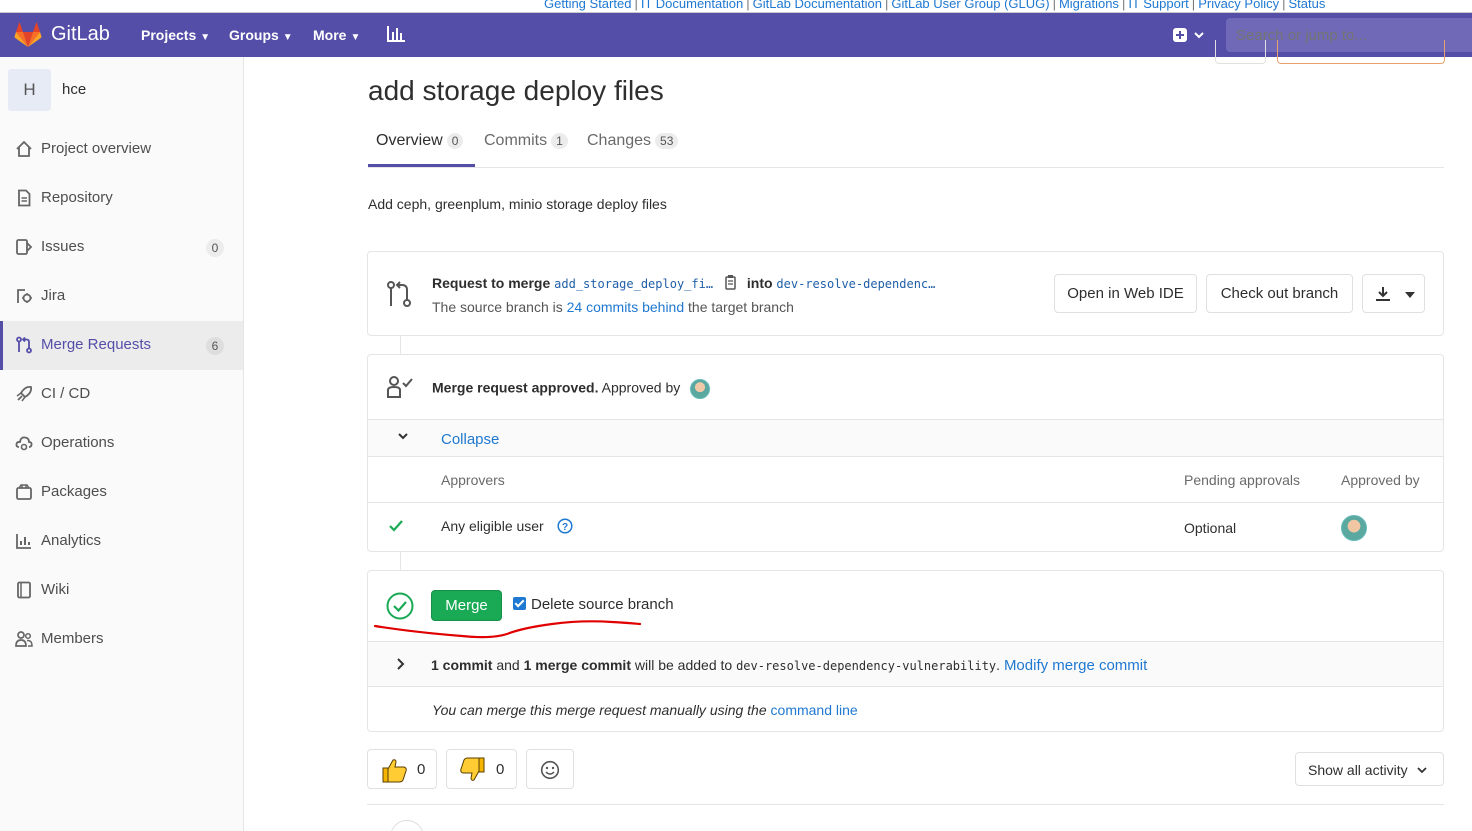  What do you see at coordinates (28, 35) in the screenshot?
I see `gitlab-logo-icon` at bounding box center [28, 35].